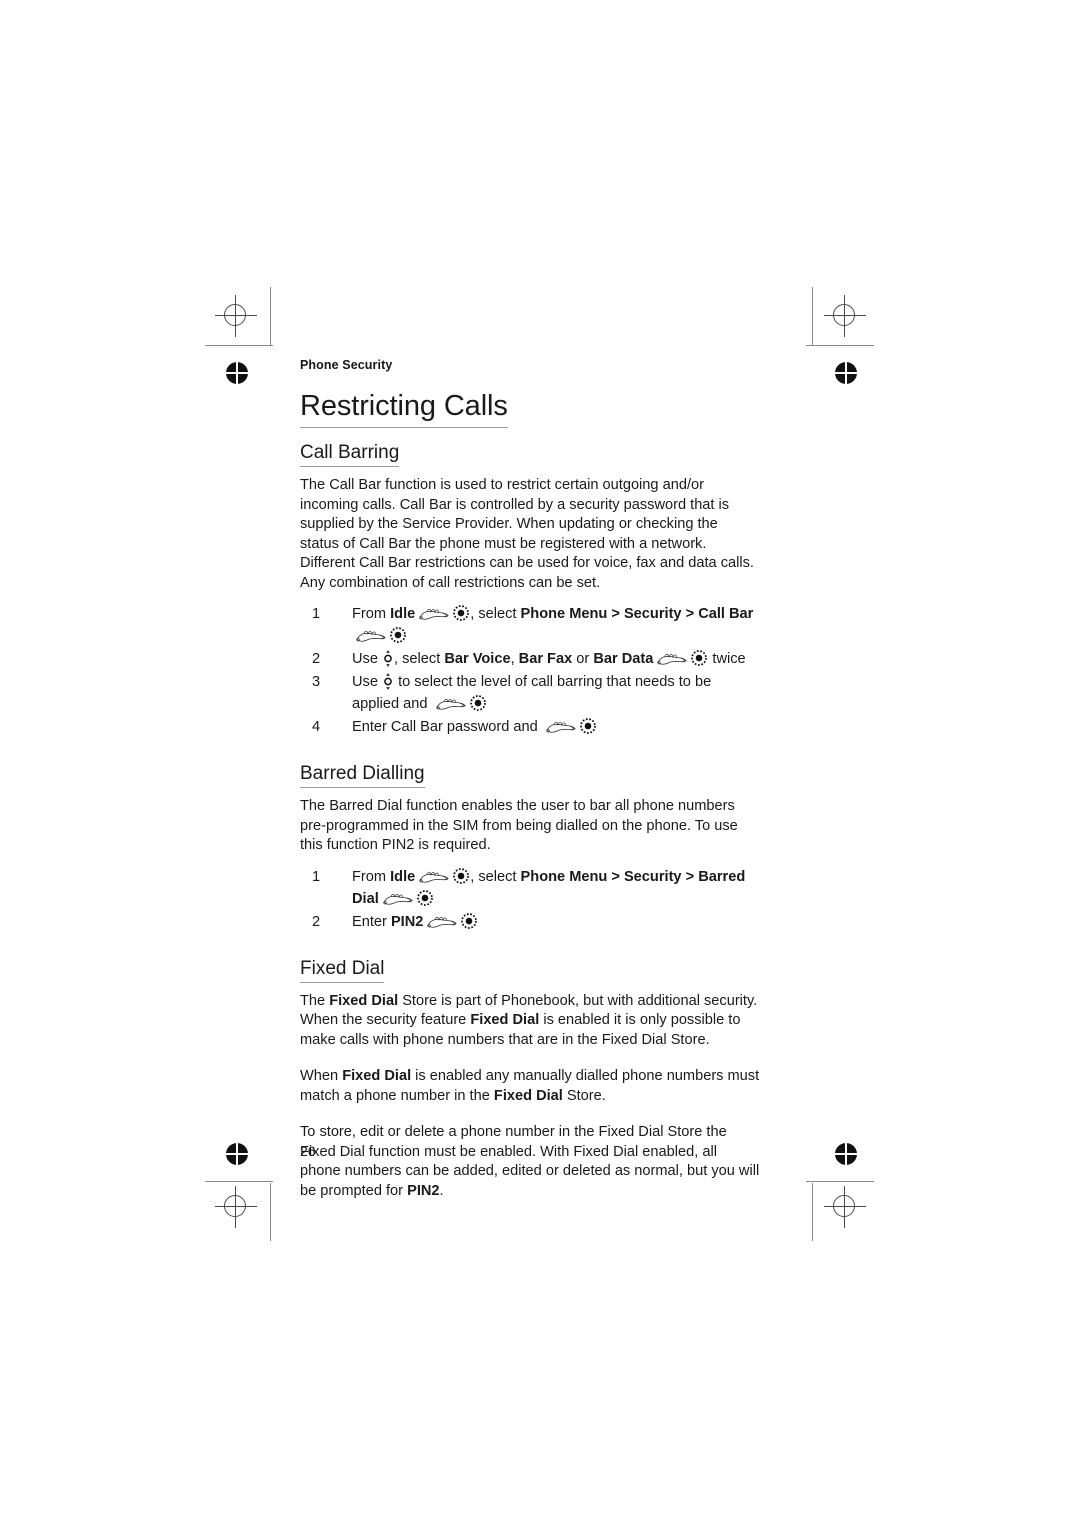 The height and width of the screenshot is (1528, 1080). What do you see at coordinates (840, 345) in the screenshot?
I see `trim-line-top-right` at bounding box center [840, 345].